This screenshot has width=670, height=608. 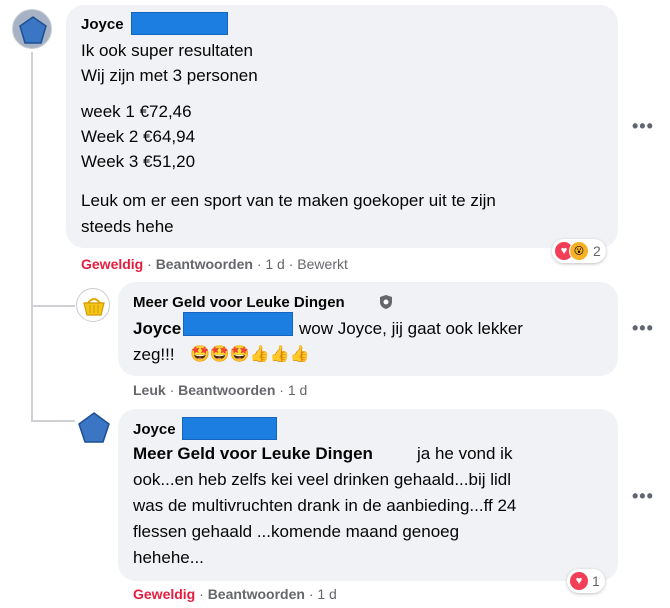 What do you see at coordinates (411, 328) in the screenshot?
I see `comment-text: wow Joyce, jij gaat ook lekker` at bounding box center [411, 328].